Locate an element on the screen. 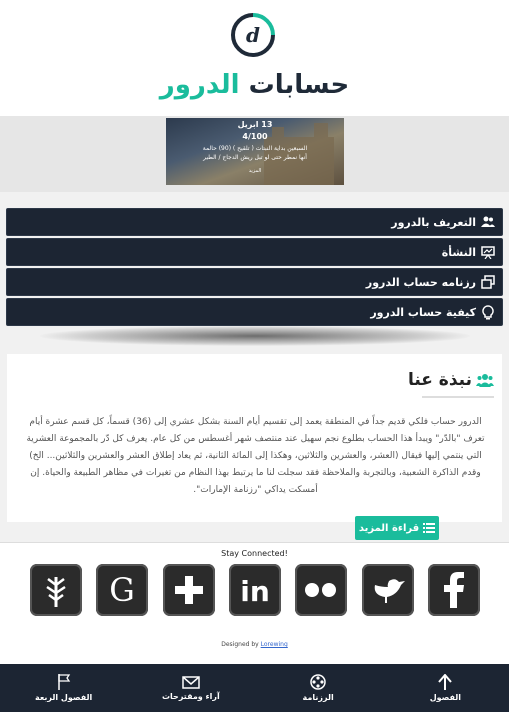  banner-count: 4/100 is located at coordinates (255, 136).